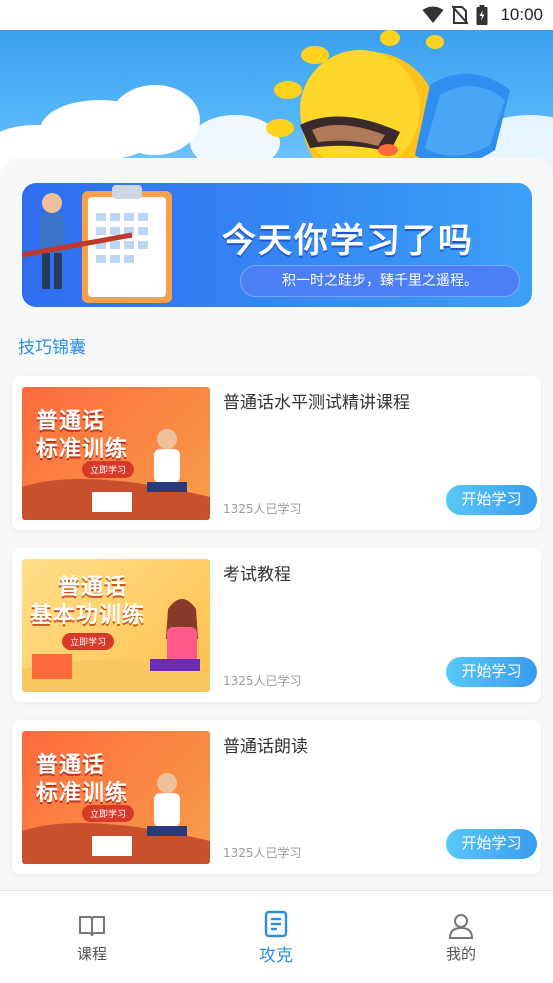  Describe the element at coordinates (276, 924) in the screenshot. I see `scroll-icon` at that location.